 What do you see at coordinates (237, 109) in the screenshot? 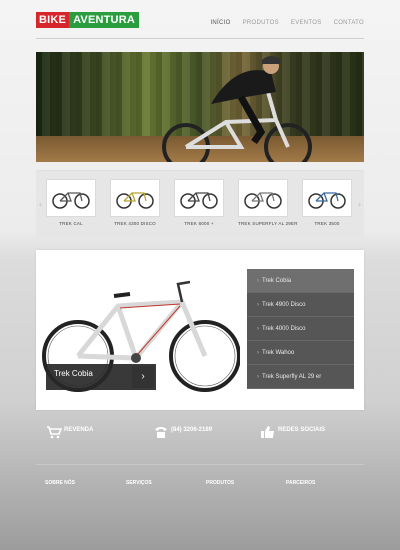
I see `hero-rider-illustration` at bounding box center [237, 109].